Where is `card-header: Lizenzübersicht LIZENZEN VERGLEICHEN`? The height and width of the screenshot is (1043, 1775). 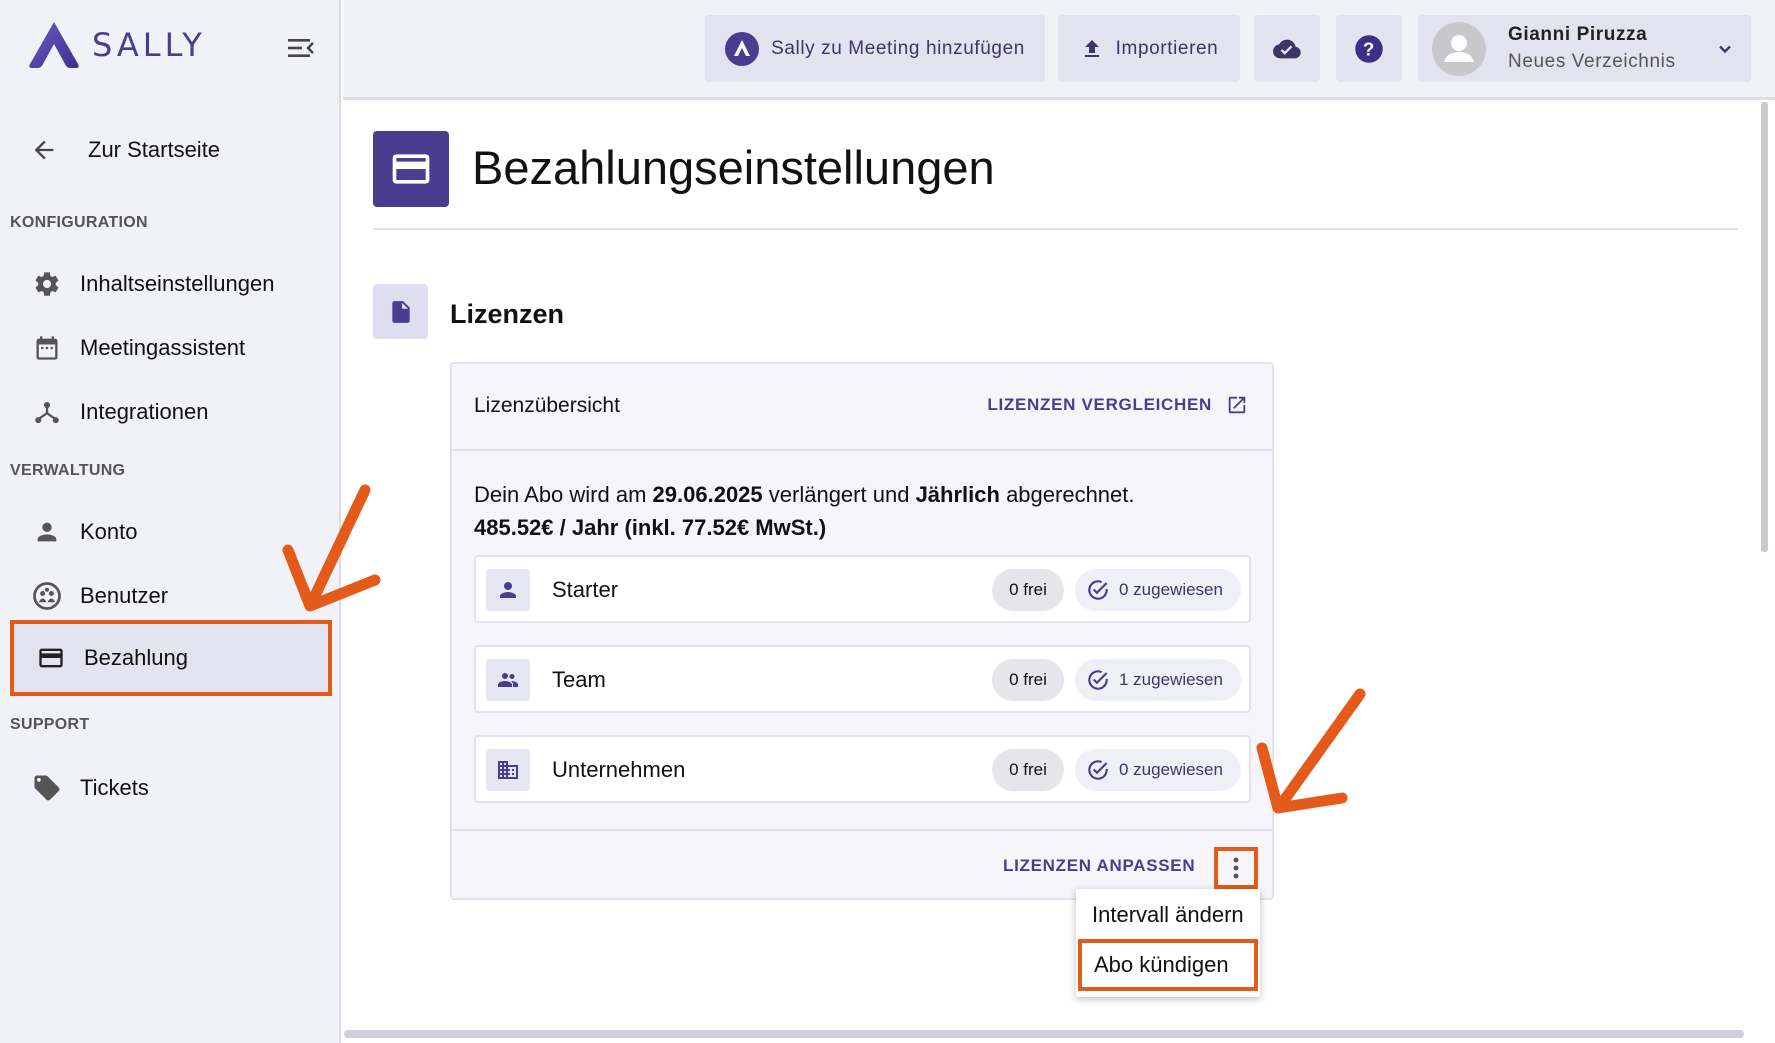
card-header: Lizenzübersicht LIZENZEN VERGLEICHEN is located at coordinates (862, 407).